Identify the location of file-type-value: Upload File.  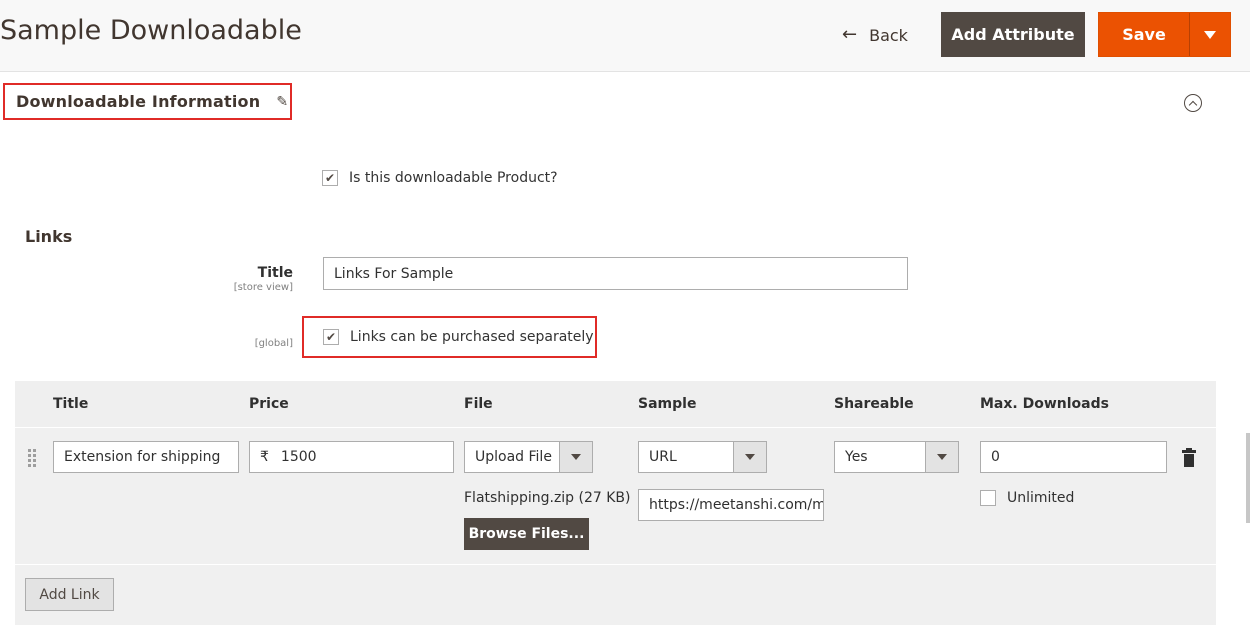
(513, 457).